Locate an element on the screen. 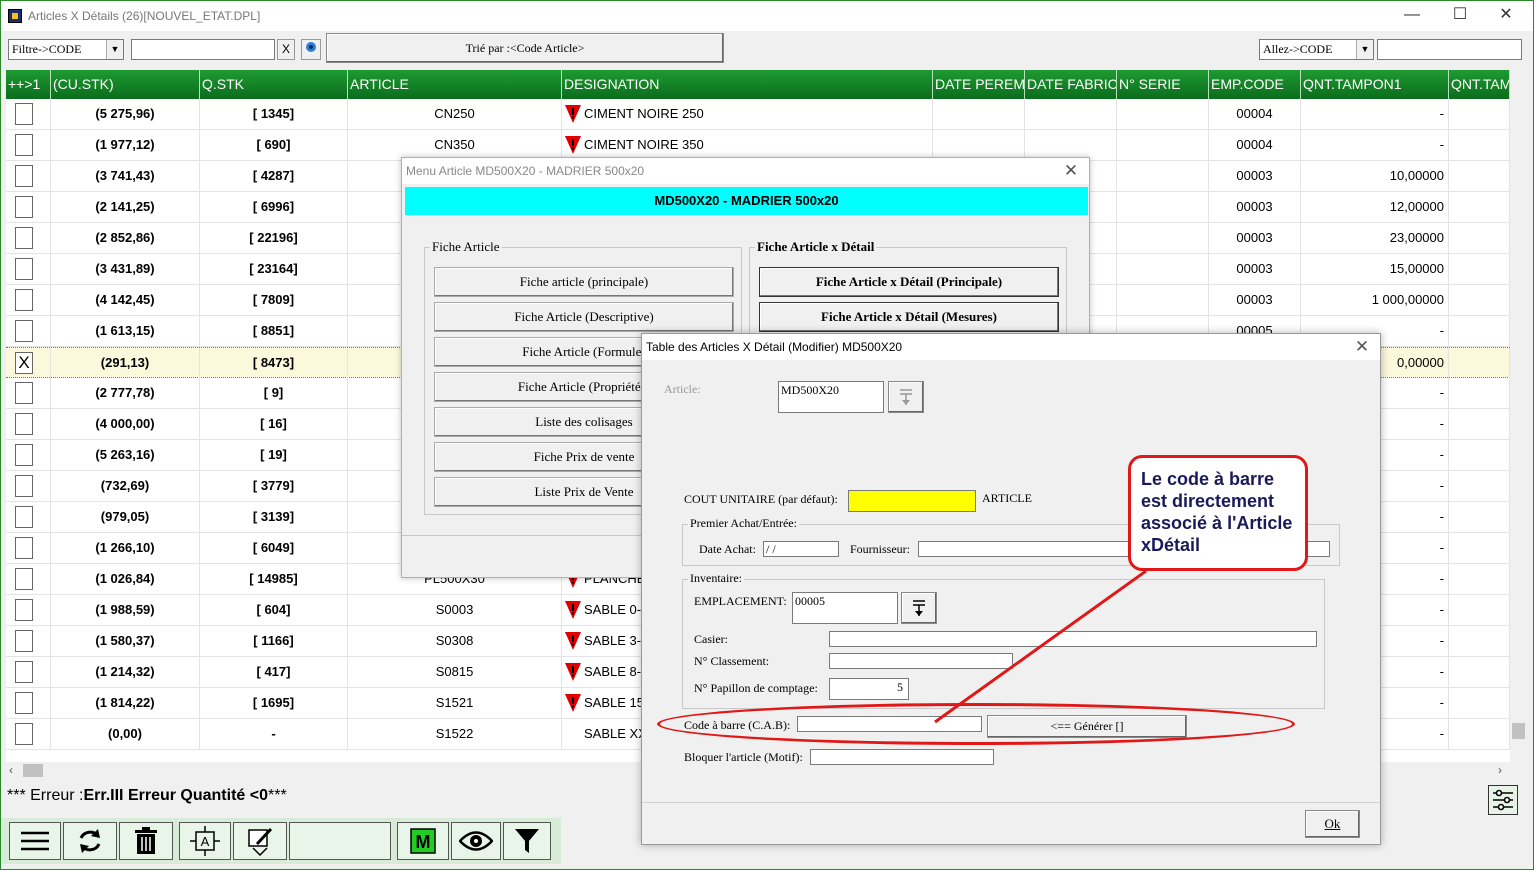 The height and width of the screenshot is (870, 1534). classement-field is located at coordinates (921, 661).